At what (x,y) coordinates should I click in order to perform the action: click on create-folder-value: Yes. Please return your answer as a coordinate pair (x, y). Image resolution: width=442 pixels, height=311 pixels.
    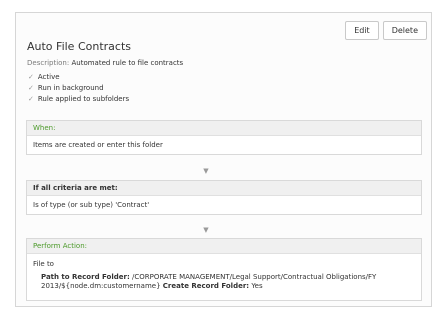
    Looking at the image, I should click on (257, 286).